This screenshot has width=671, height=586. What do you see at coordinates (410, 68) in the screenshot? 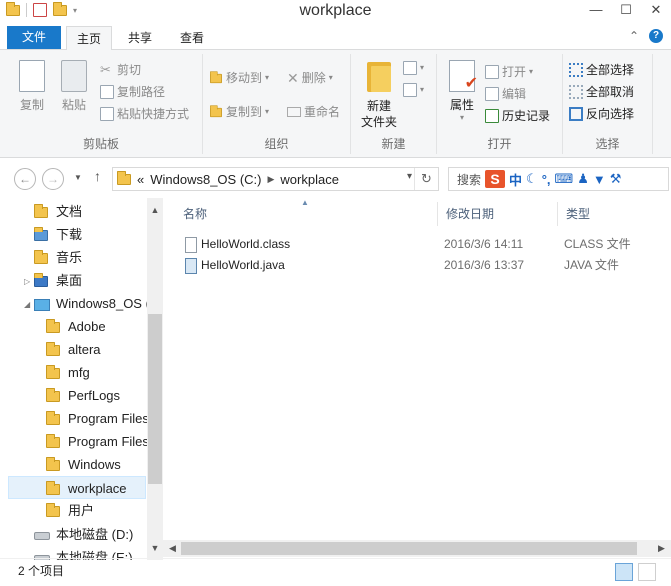
I see `new-item-icon` at bounding box center [410, 68].